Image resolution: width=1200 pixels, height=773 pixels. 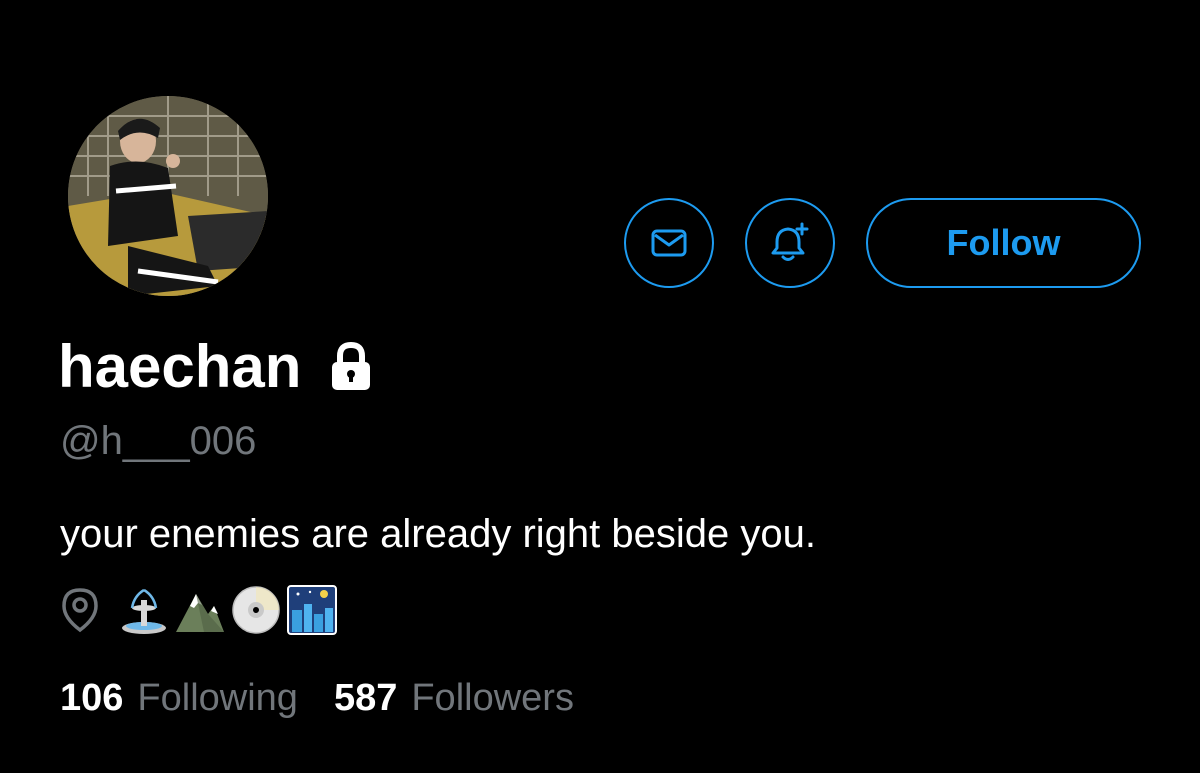 I want to click on message-button, so click(x=669, y=243).